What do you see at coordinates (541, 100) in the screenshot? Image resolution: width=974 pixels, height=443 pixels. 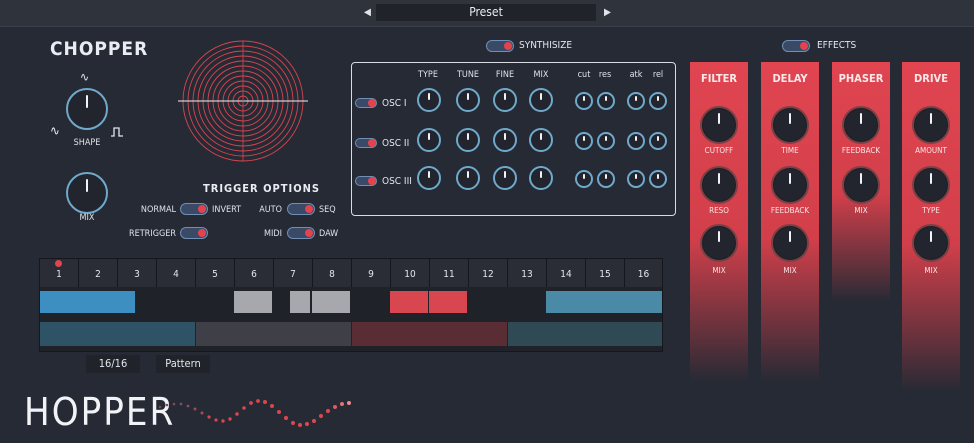 I see `osc1-mix-knob` at bounding box center [541, 100].